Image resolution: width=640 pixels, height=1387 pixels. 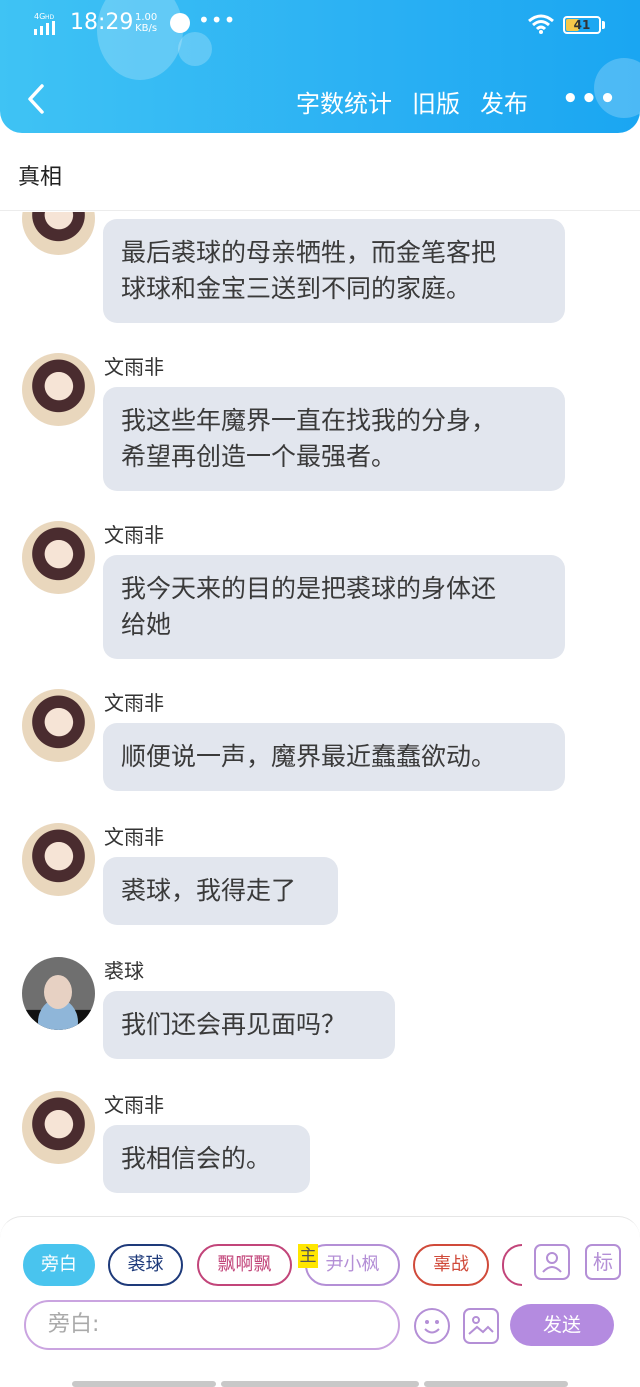 I want to click on more-notifications-icon: •••, so click(x=217, y=20).